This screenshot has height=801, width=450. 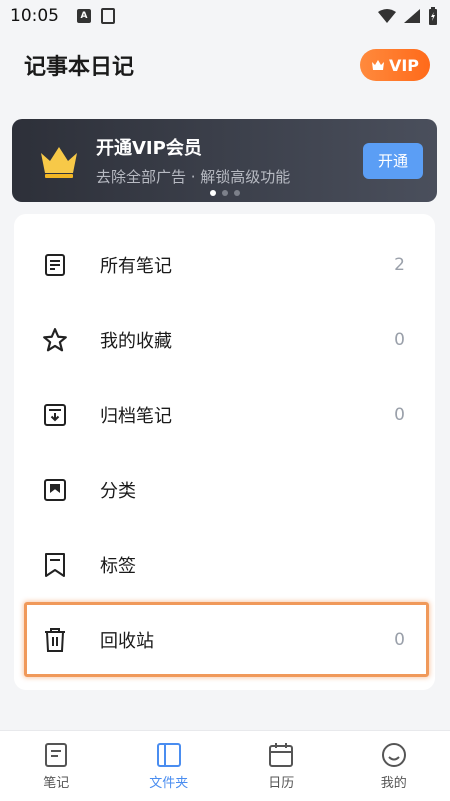 What do you see at coordinates (169, 783) in the screenshot?
I see `nav-tab-label: 文件夹` at bounding box center [169, 783].